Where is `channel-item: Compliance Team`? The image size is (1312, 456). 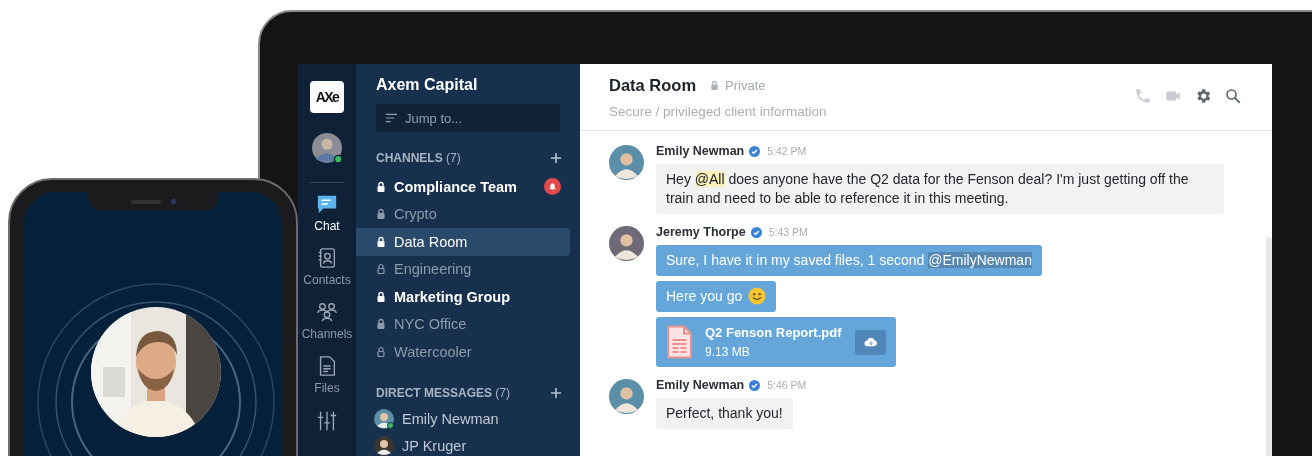
channel-item: Compliance Team is located at coordinates (463, 187).